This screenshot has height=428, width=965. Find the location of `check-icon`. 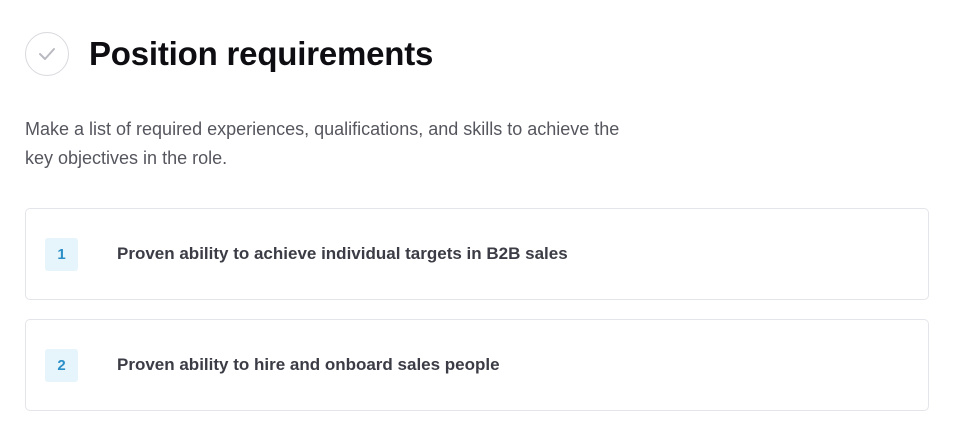

check-icon is located at coordinates (47, 54).